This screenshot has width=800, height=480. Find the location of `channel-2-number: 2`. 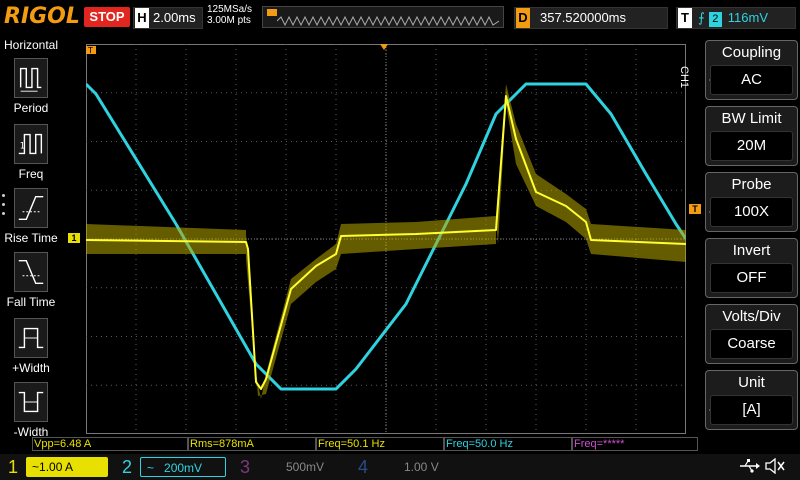

channel-2-number: 2 is located at coordinates (126, 467).